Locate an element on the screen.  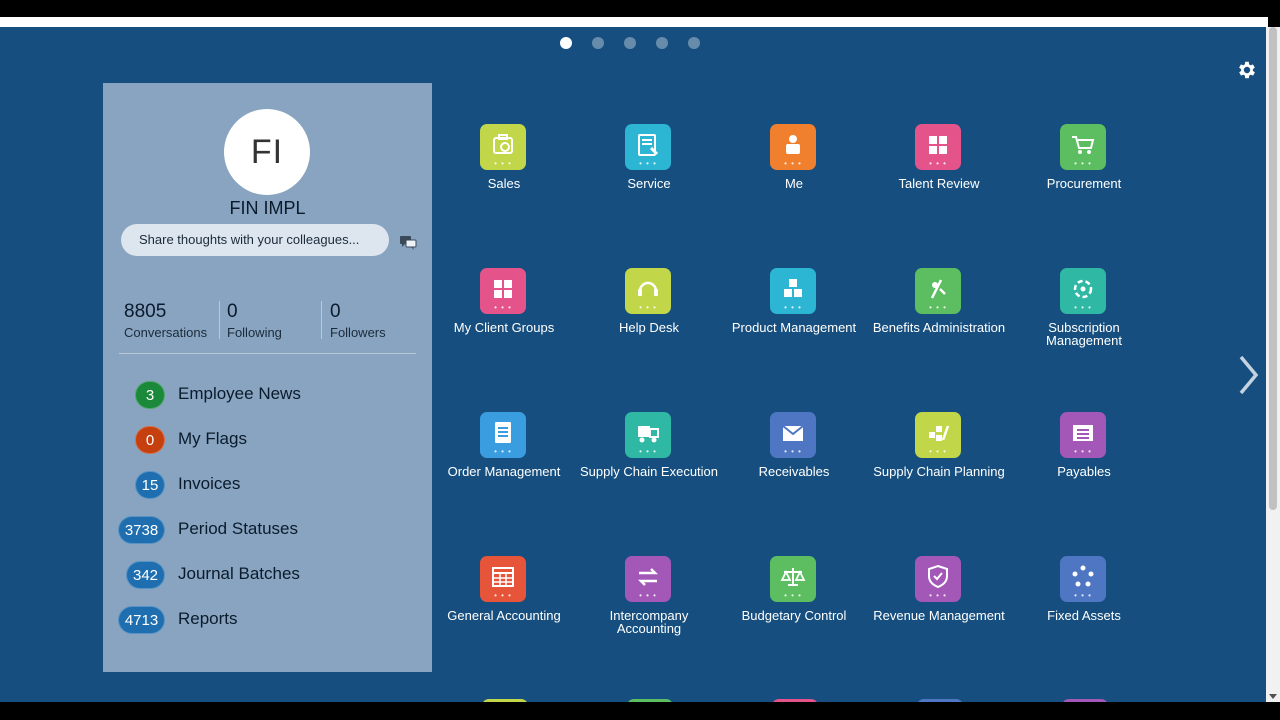
supply-chain-execution-icon: • • • is located at coordinates (648, 435).